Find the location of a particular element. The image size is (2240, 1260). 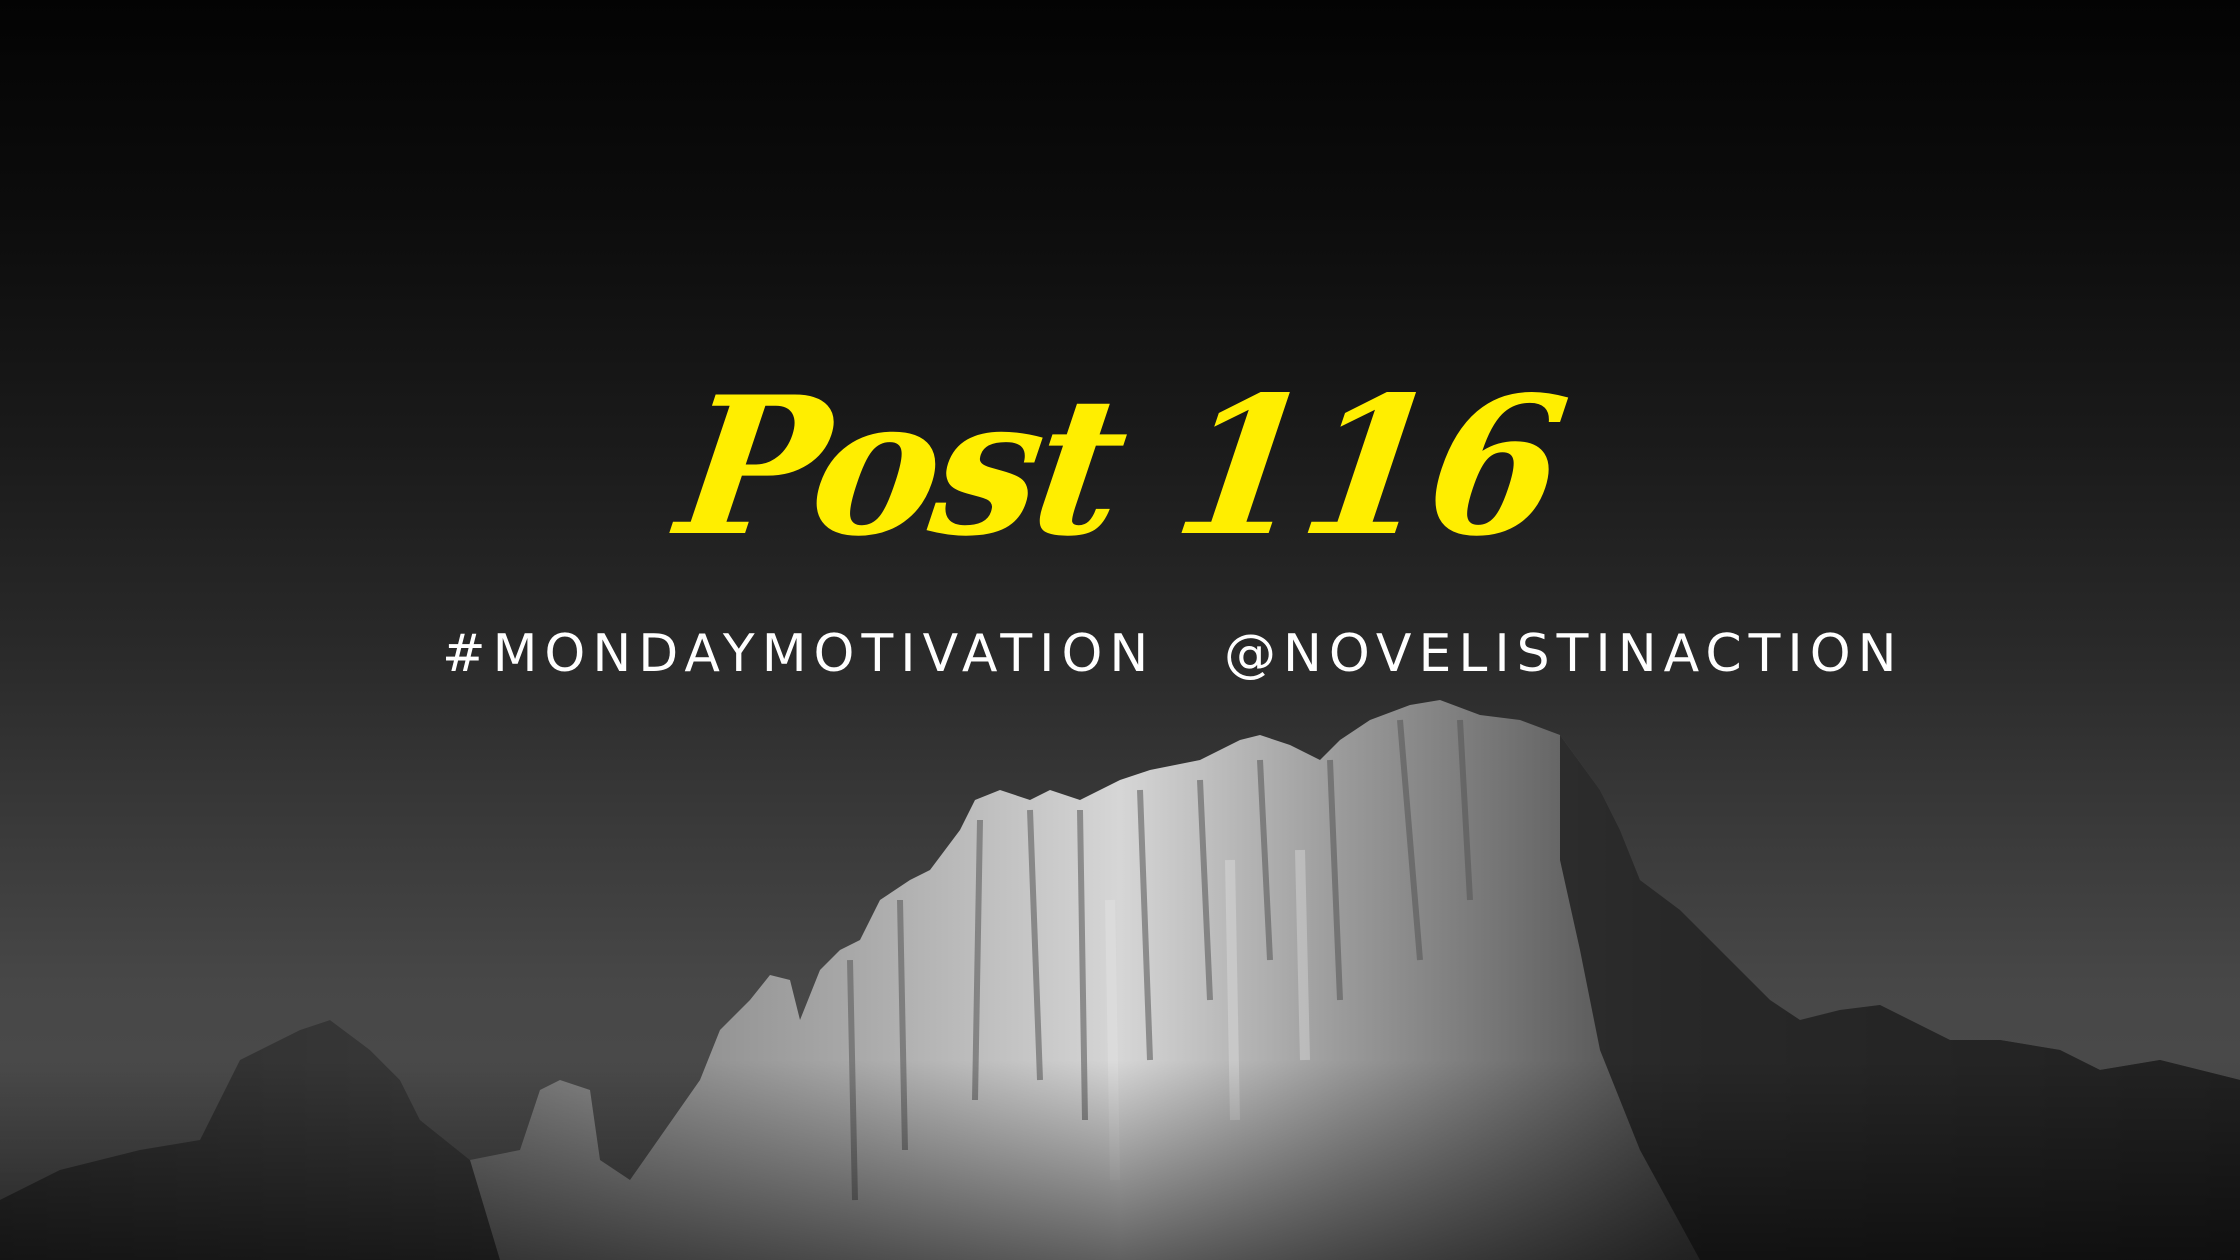

author-handle-label: @NOVELISTINACTION is located at coordinates (1564, 654).